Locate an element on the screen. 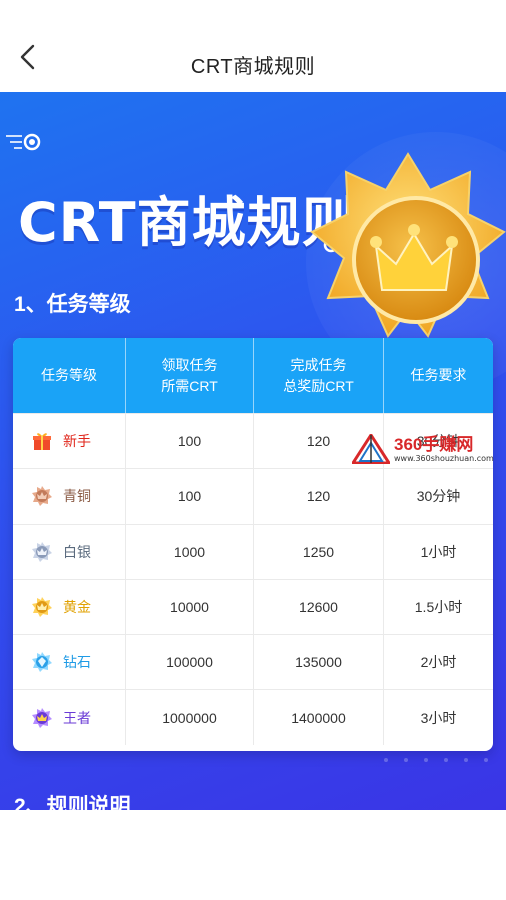 This screenshot has width=506, height=900. level-cell: 黄金 is located at coordinates (69, 607).